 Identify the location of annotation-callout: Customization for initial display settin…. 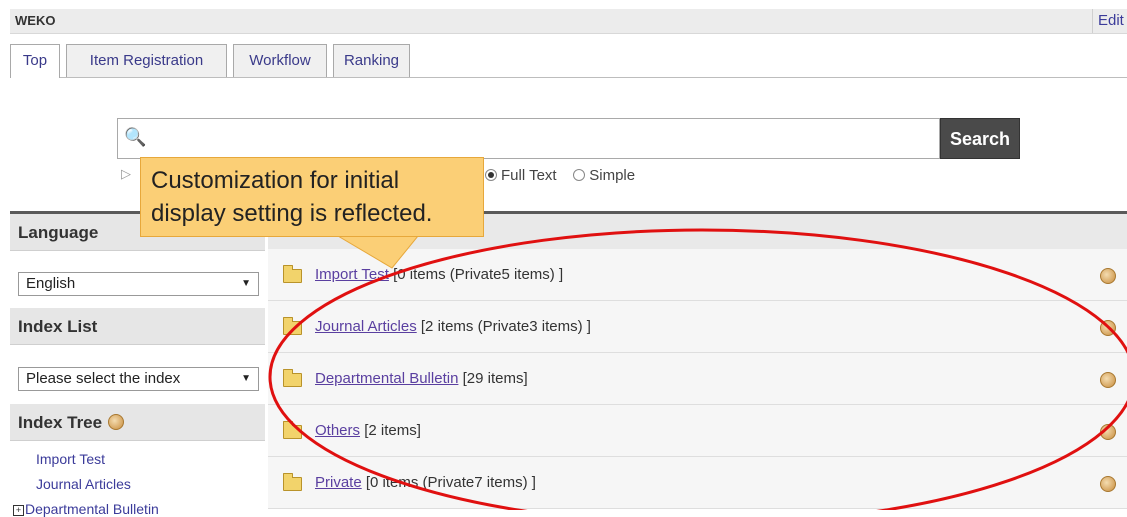
(312, 197).